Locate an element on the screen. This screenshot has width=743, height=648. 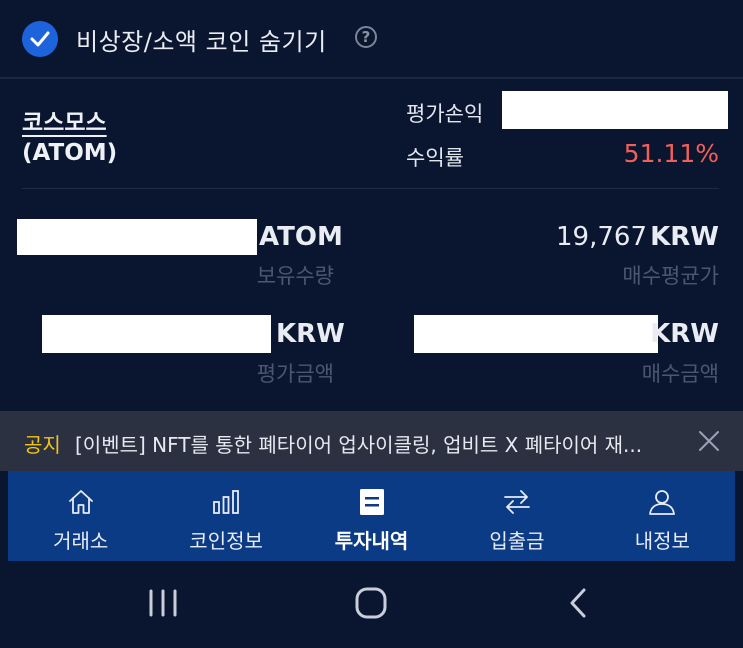
checkmark-icon is located at coordinates (40, 39).